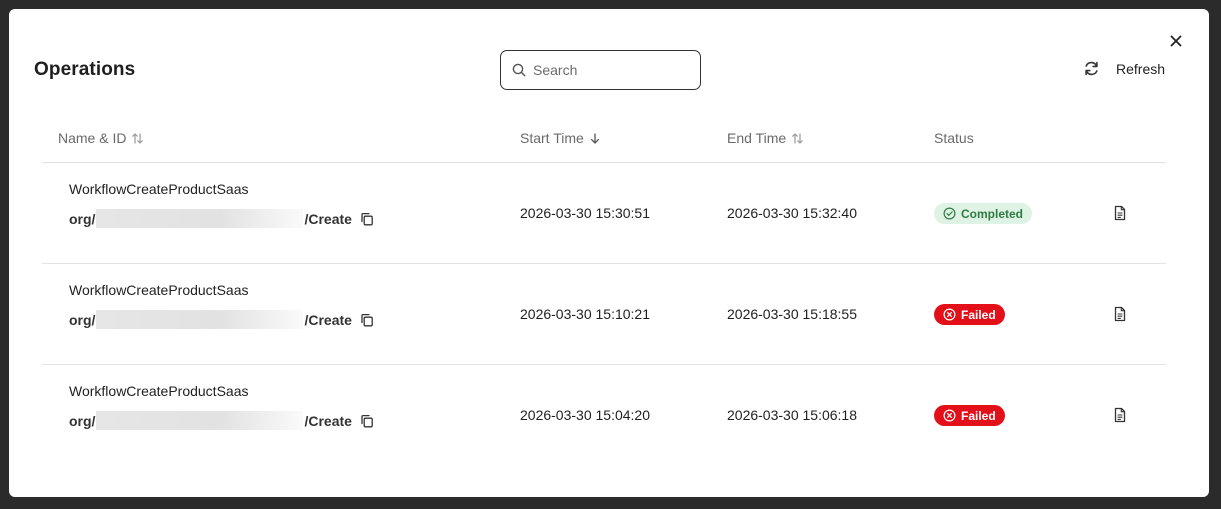 The image size is (1221, 509). I want to click on column-header-end-time-label: End Time, so click(757, 138).